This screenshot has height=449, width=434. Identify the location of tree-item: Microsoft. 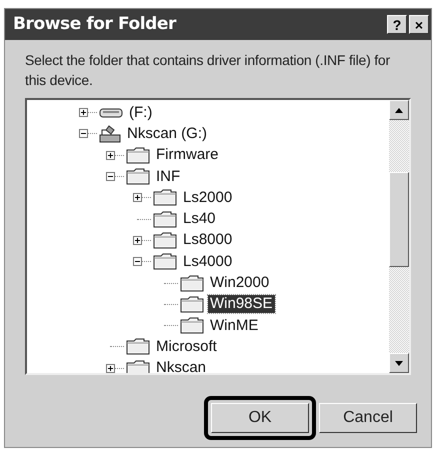
(186, 347).